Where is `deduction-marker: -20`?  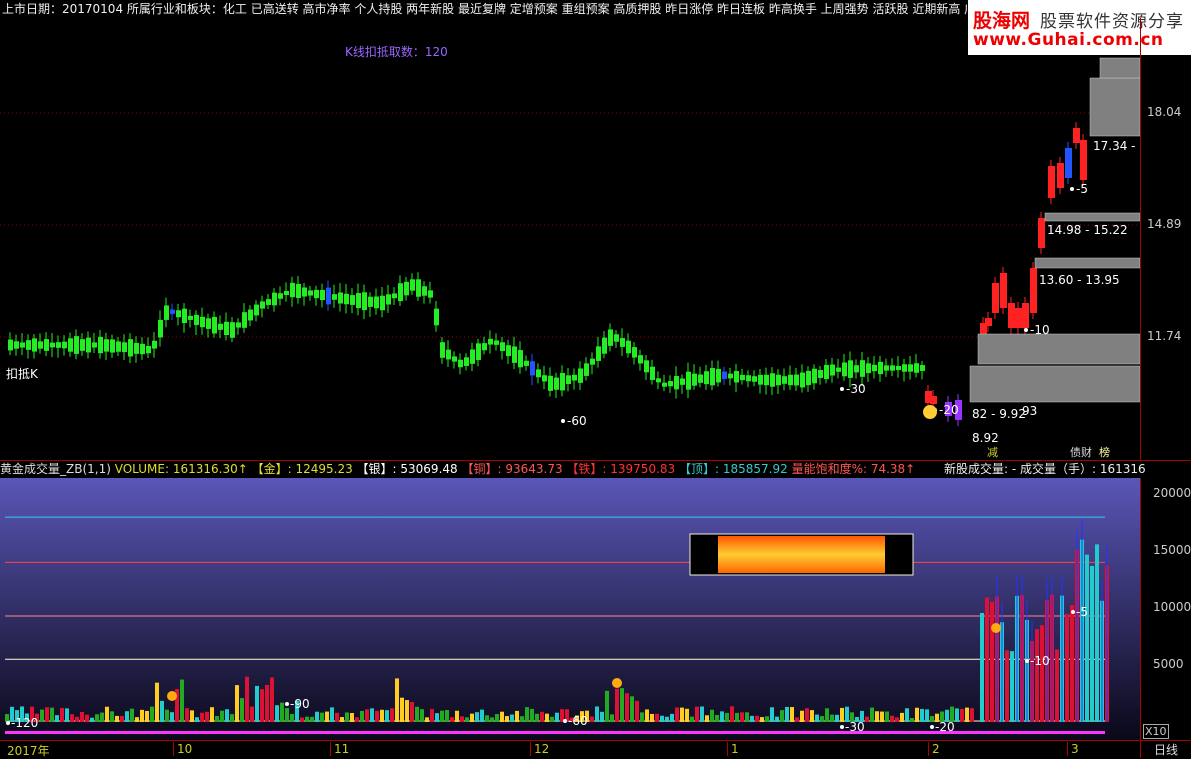 deduction-marker: -20 is located at coordinates (949, 410).